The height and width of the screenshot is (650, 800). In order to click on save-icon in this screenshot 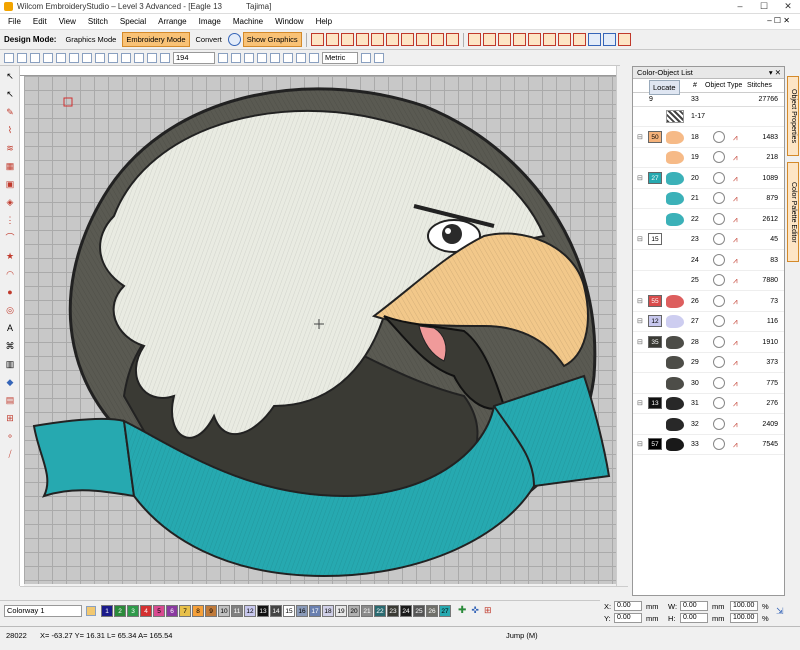, I will do `click(35, 57)`.